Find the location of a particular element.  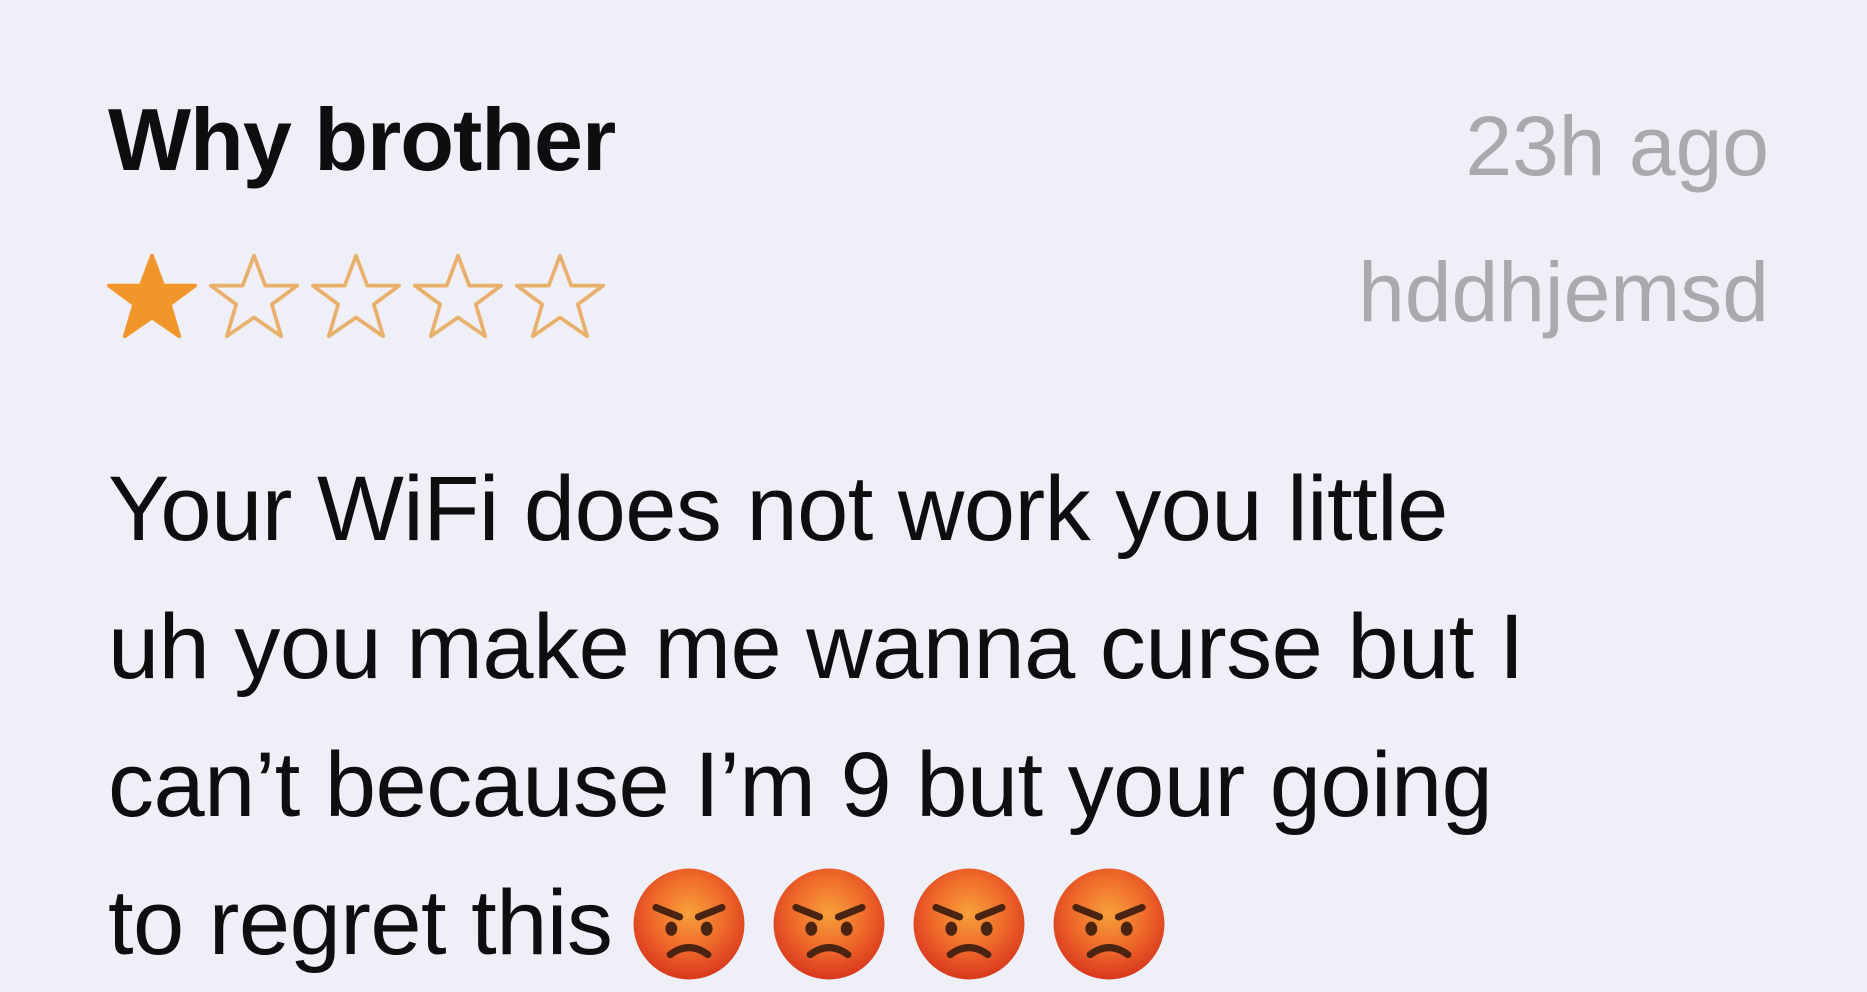

review-date: 23h ago is located at coordinates (1617, 146).